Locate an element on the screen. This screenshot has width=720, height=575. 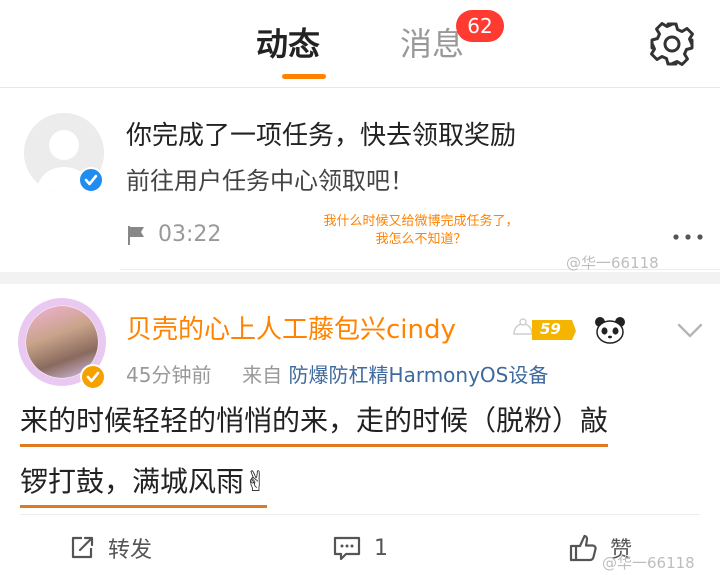
comment-icon is located at coordinates (347, 548).